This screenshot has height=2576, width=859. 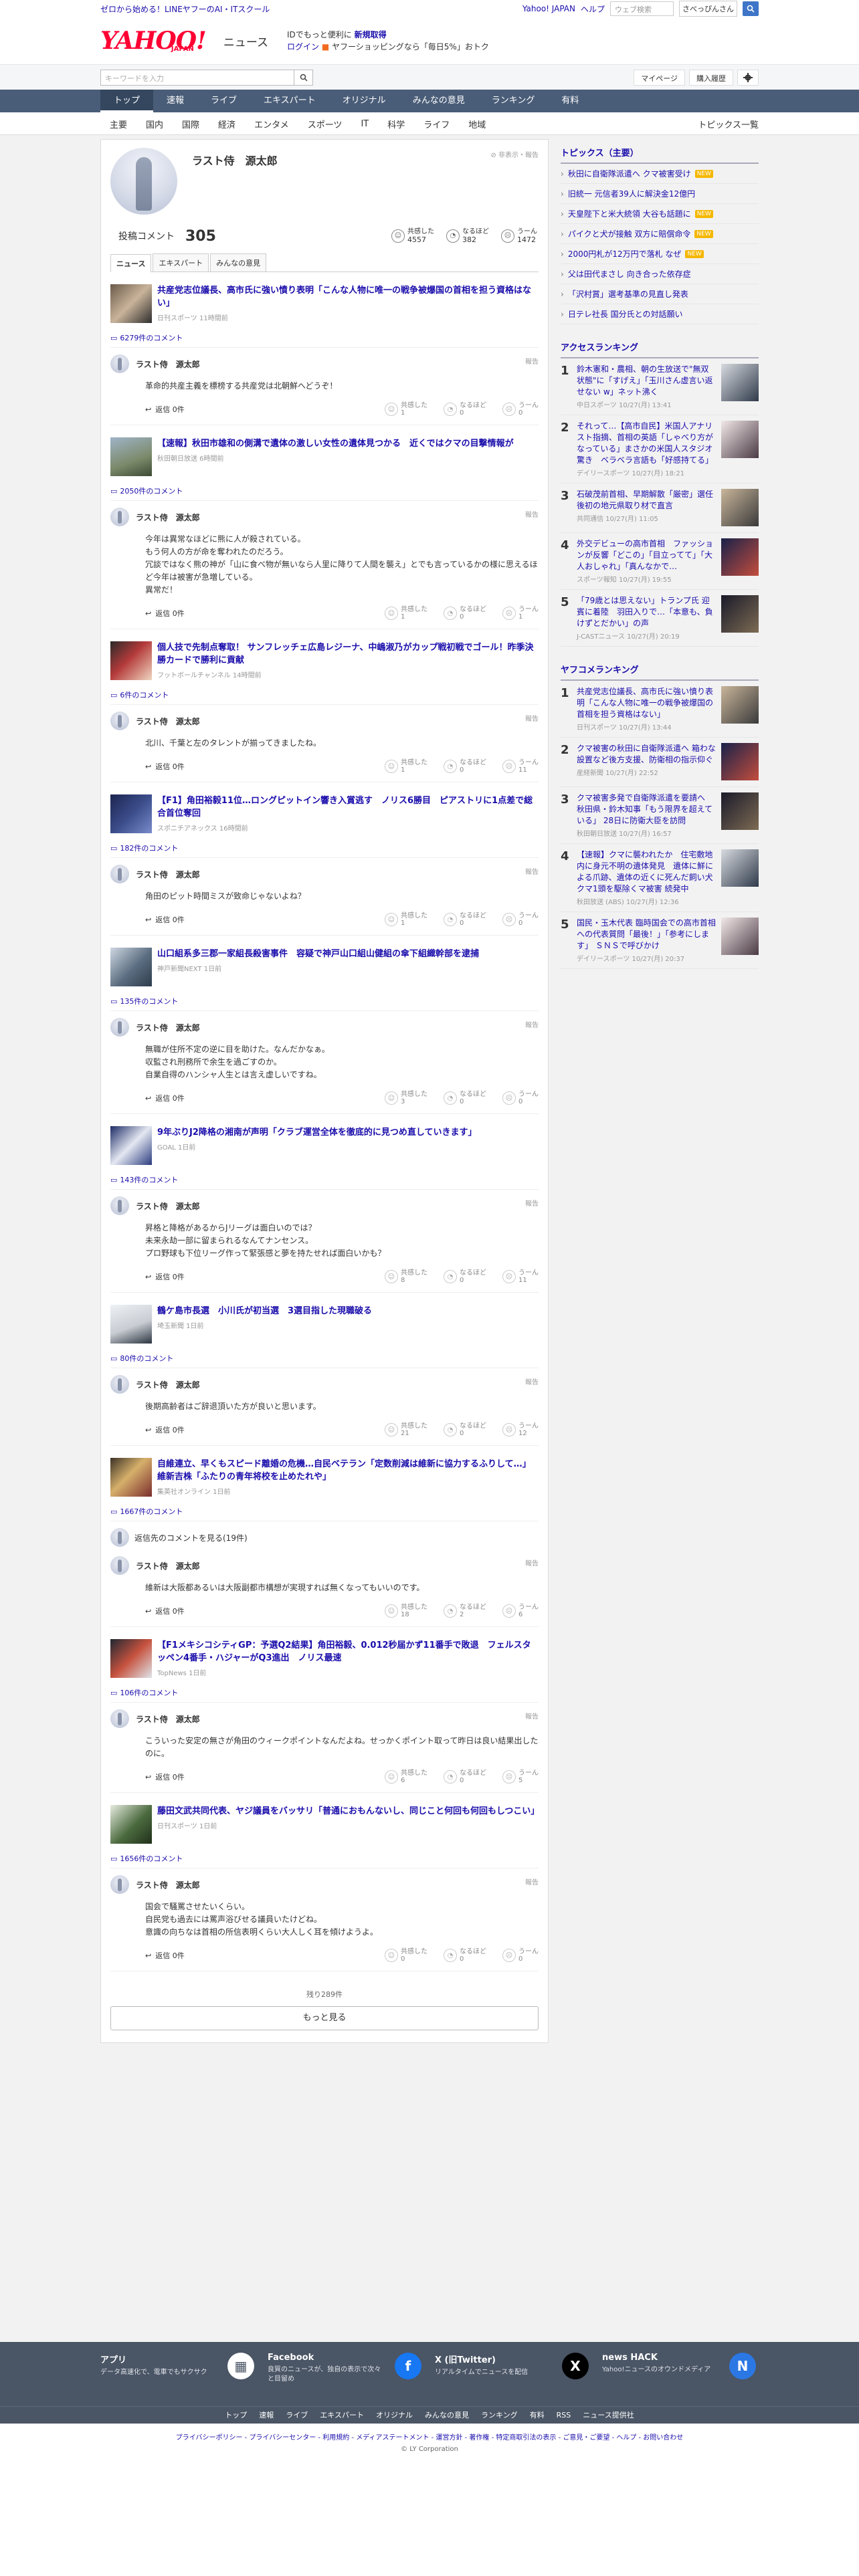 What do you see at coordinates (264, 1311) in the screenshot?
I see `article-title: 鶴ケ島市長選 小川氏が初当選 3選目指した現職破る` at bounding box center [264, 1311].